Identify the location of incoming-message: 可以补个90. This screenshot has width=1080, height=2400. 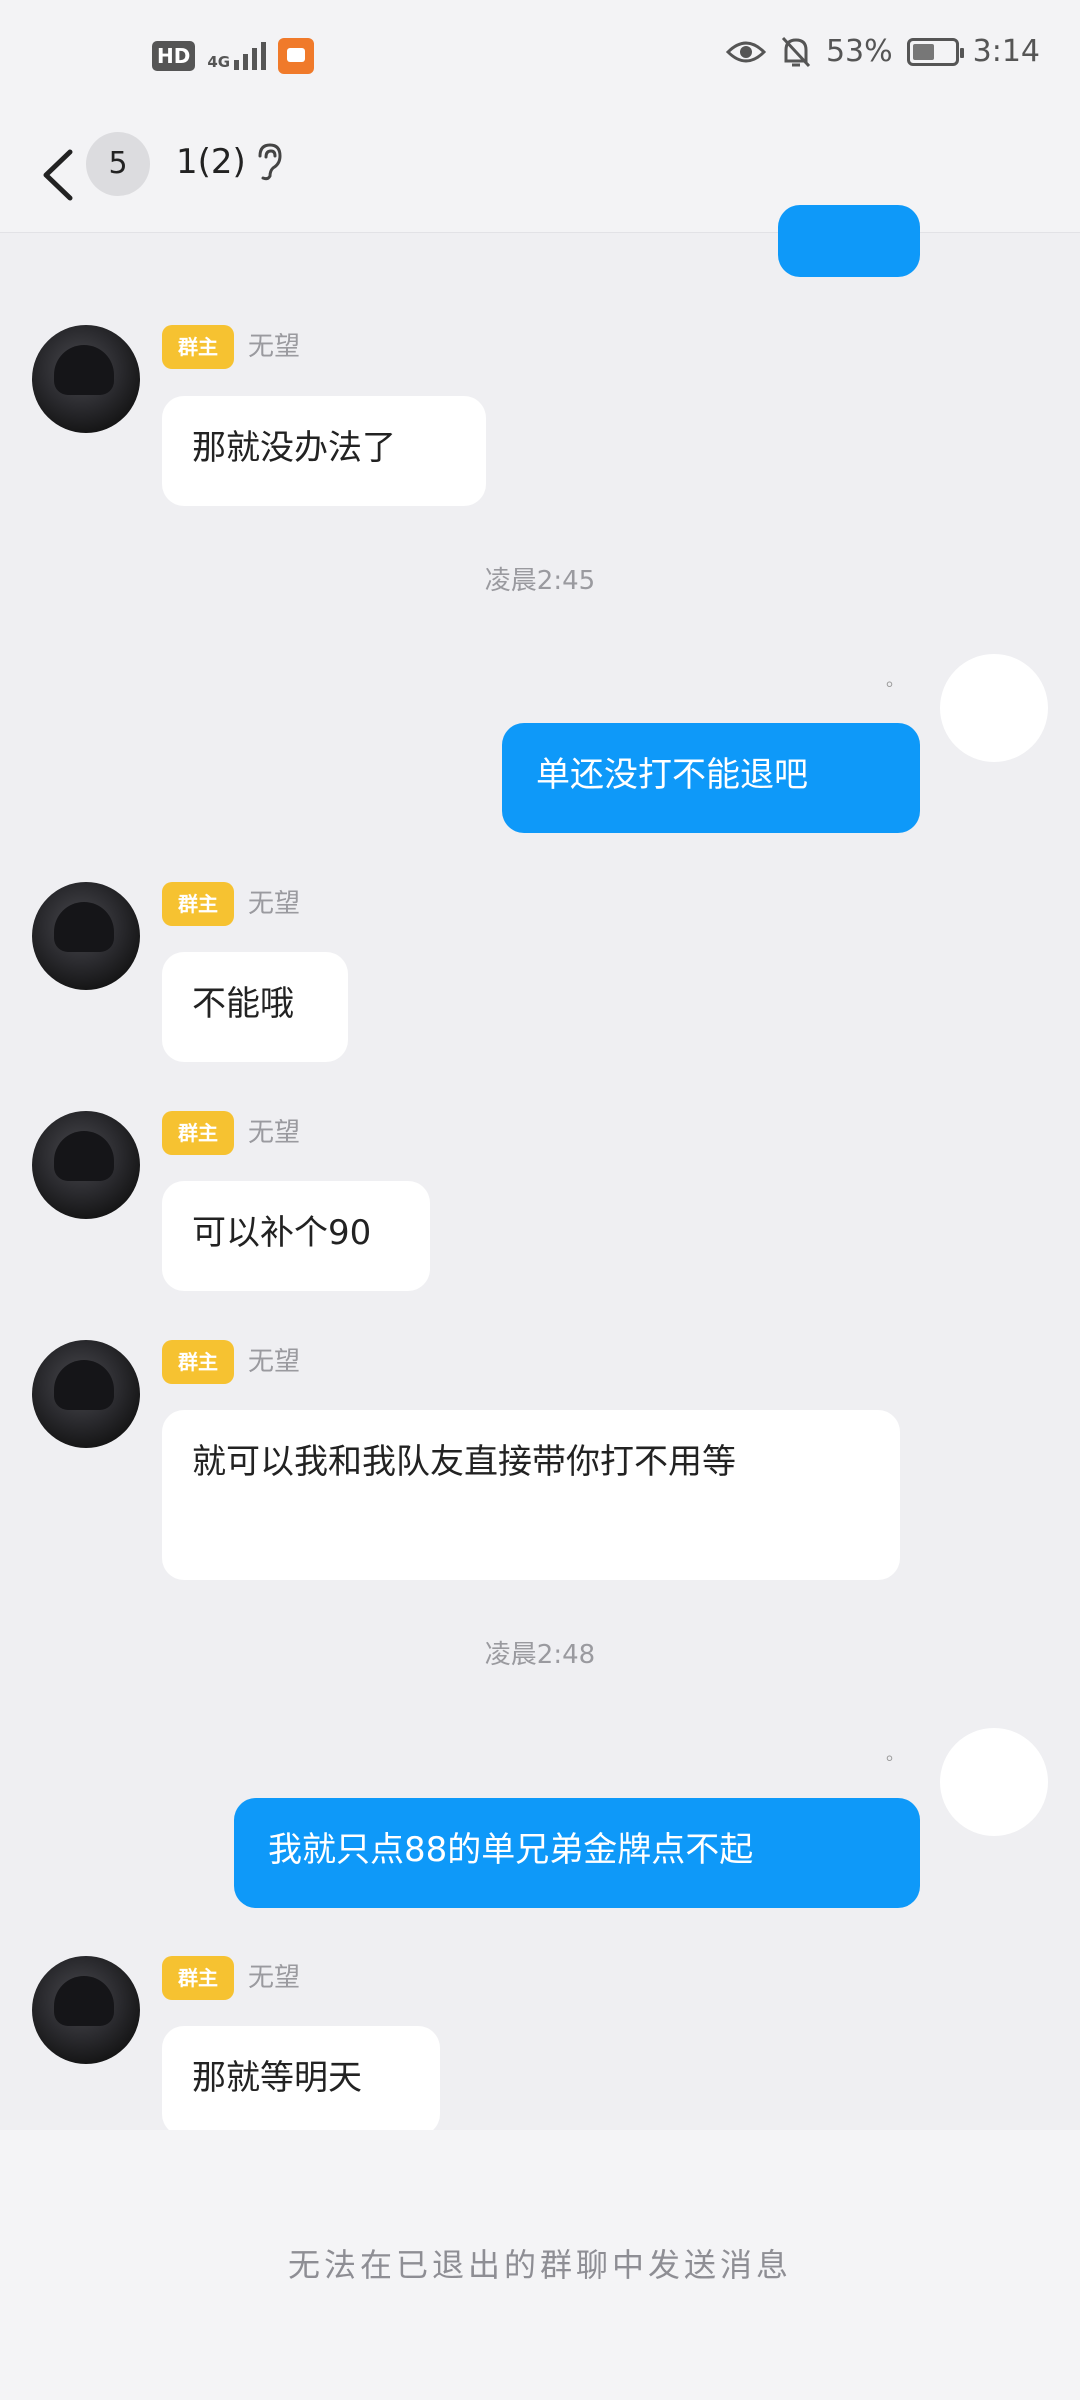
(296, 1236).